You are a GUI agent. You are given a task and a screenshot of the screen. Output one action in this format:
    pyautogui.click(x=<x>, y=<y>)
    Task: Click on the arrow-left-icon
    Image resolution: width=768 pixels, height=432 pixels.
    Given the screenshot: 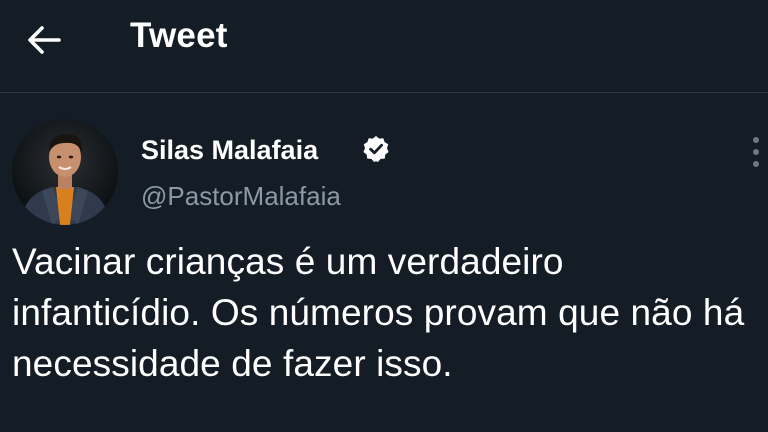 What is the action you would take?
    pyautogui.click(x=44, y=40)
    